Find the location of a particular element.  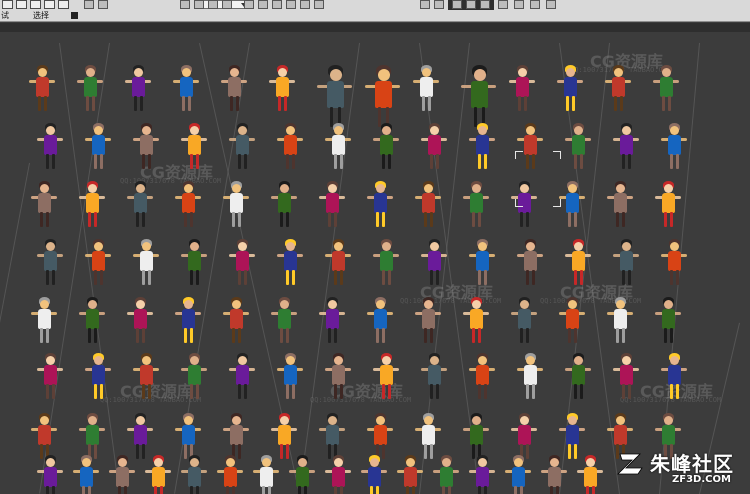

render-frame-icon is located at coordinates (535, 4).